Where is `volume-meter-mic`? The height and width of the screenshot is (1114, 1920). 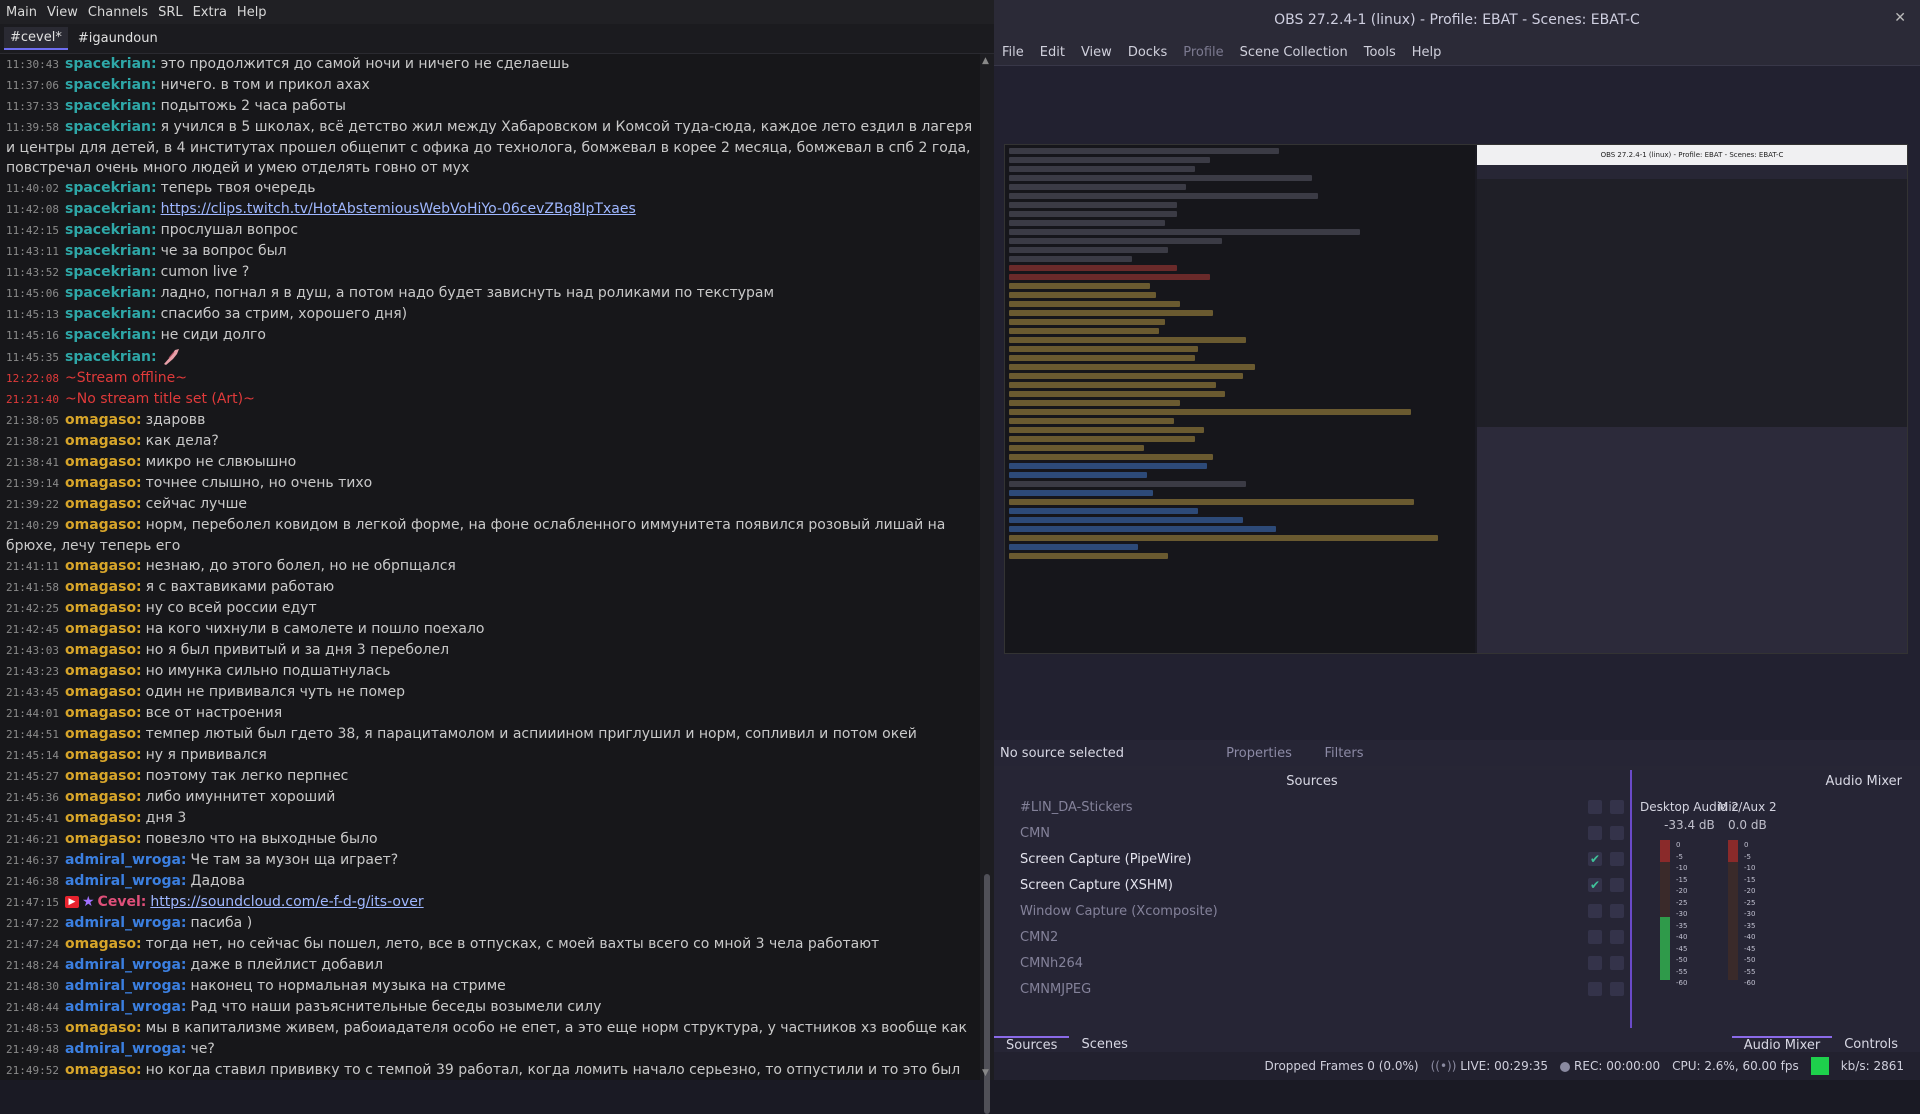
volume-meter-mic is located at coordinates (1733, 910).